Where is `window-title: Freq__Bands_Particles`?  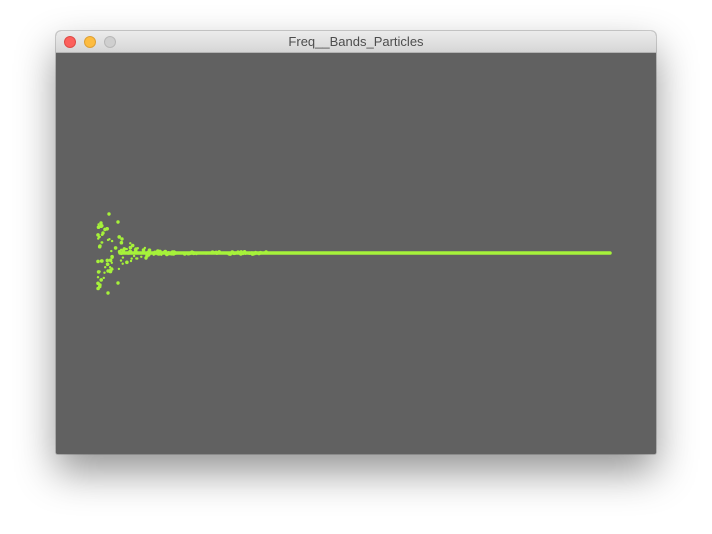 window-title: Freq__Bands_Particles is located at coordinates (356, 41).